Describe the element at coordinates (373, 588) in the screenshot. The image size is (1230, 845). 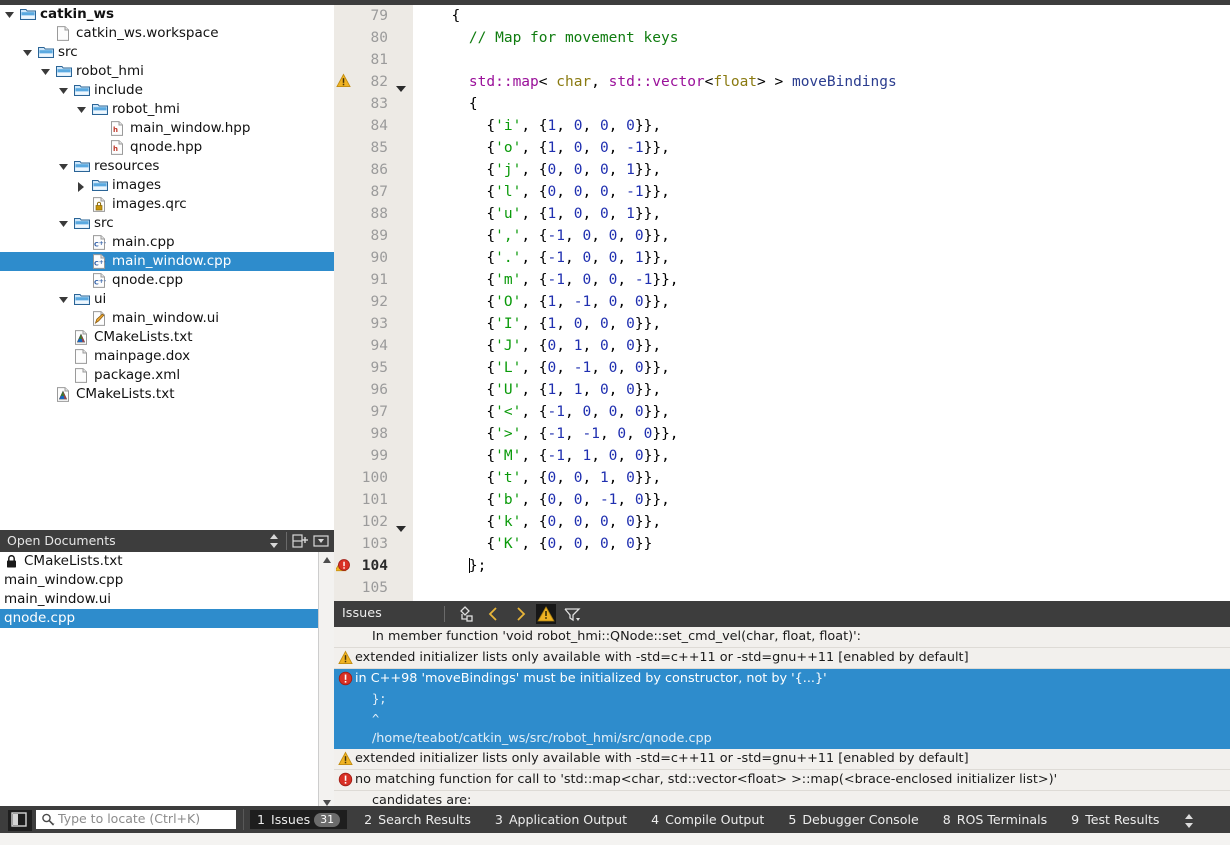
I see `gutter-line: 105` at that location.